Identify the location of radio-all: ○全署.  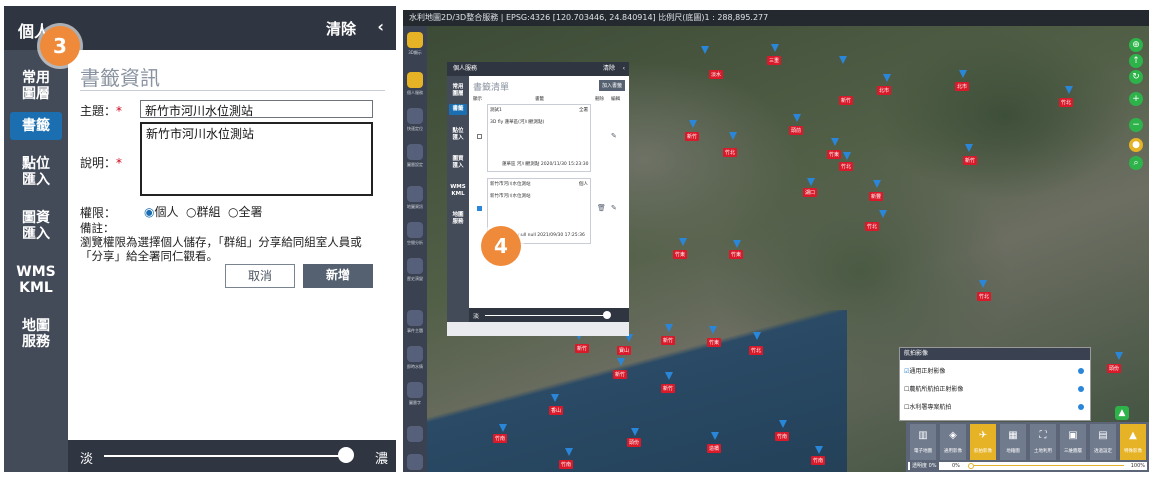
(245, 211).